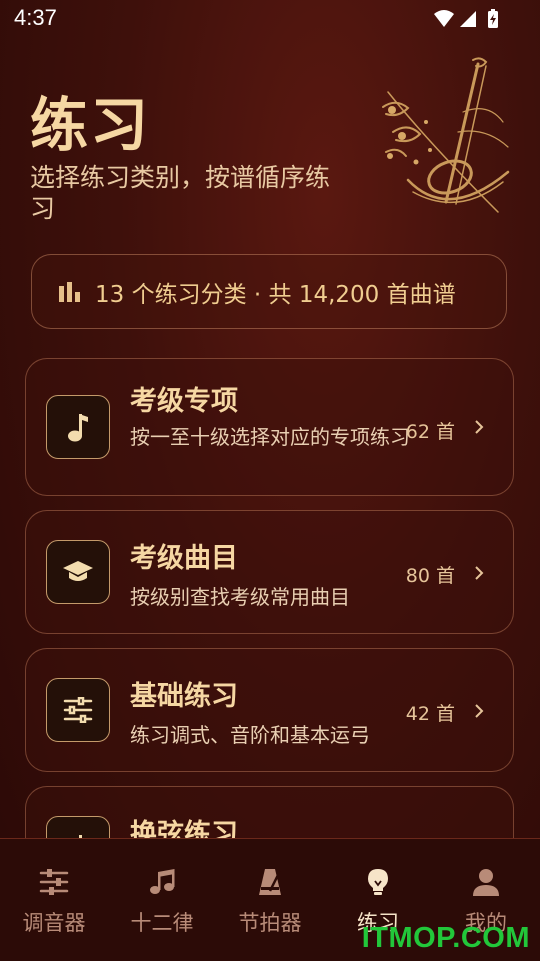 The image size is (540, 961). What do you see at coordinates (69, 291) in the screenshot?
I see `bar-chart-icon` at bounding box center [69, 291].